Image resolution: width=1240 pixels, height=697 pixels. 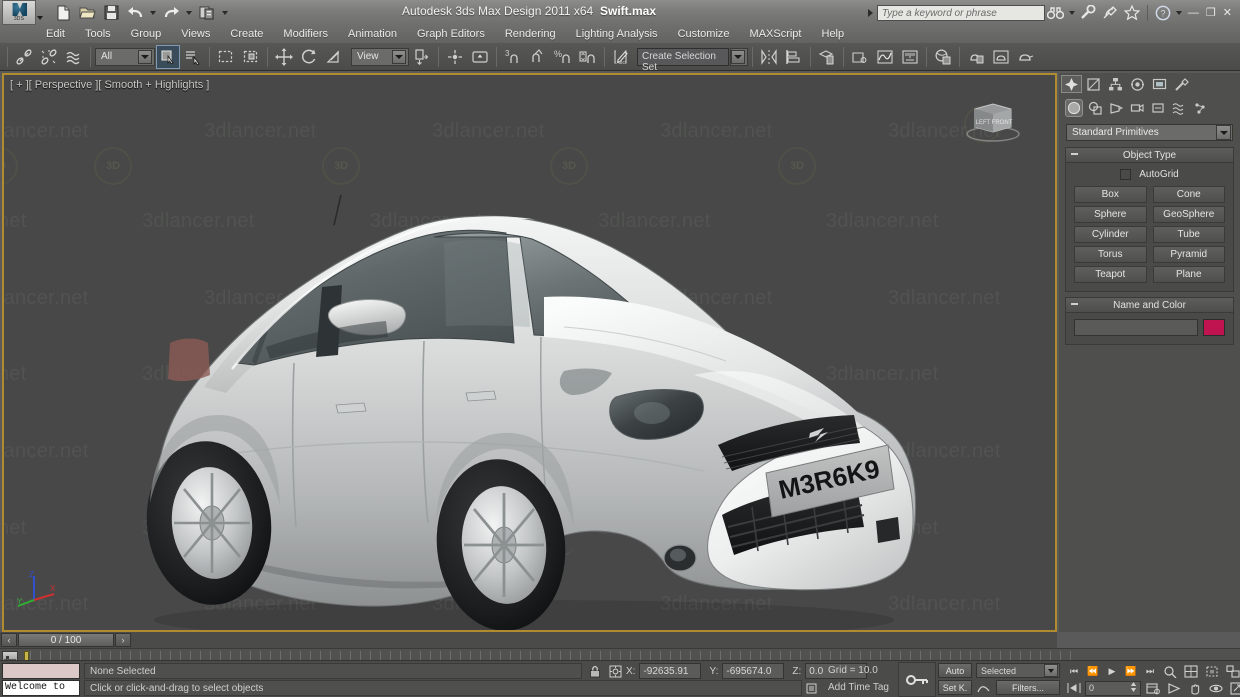 I want to click on maxscript-mini-listener-input, so click(x=41, y=671).